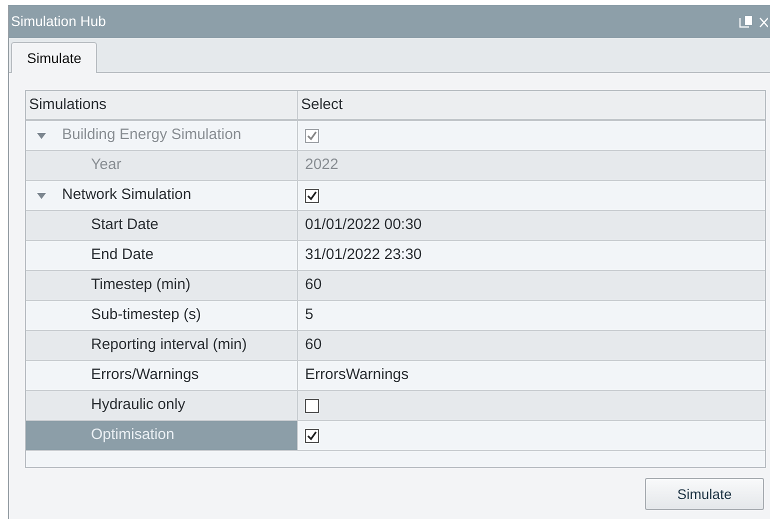 The image size is (770, 519). Describe the element at coordinates (363, 225) in the screenshot. I see `value-text: 01/01/2022 00:30` at that location.